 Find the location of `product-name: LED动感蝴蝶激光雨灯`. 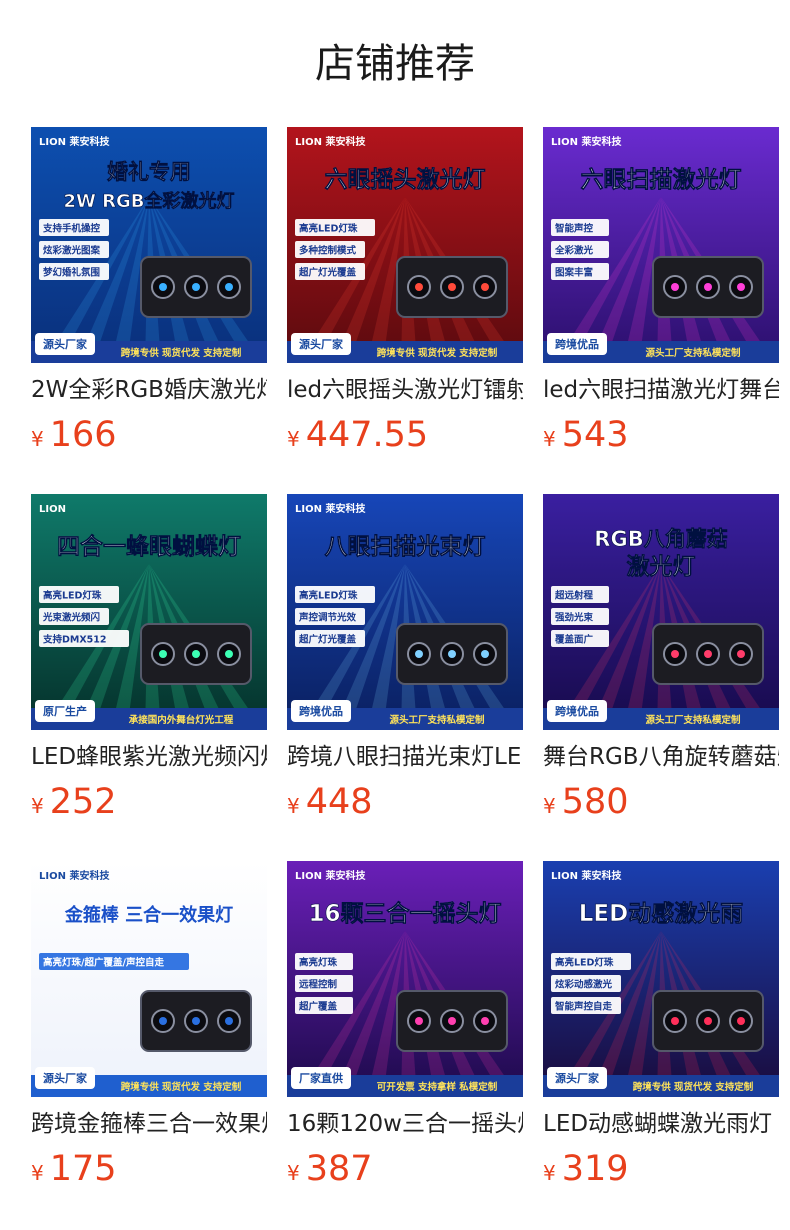

product-name: LED动感蝴蝶激光雨灯 is located at coordinates (661, 1124).